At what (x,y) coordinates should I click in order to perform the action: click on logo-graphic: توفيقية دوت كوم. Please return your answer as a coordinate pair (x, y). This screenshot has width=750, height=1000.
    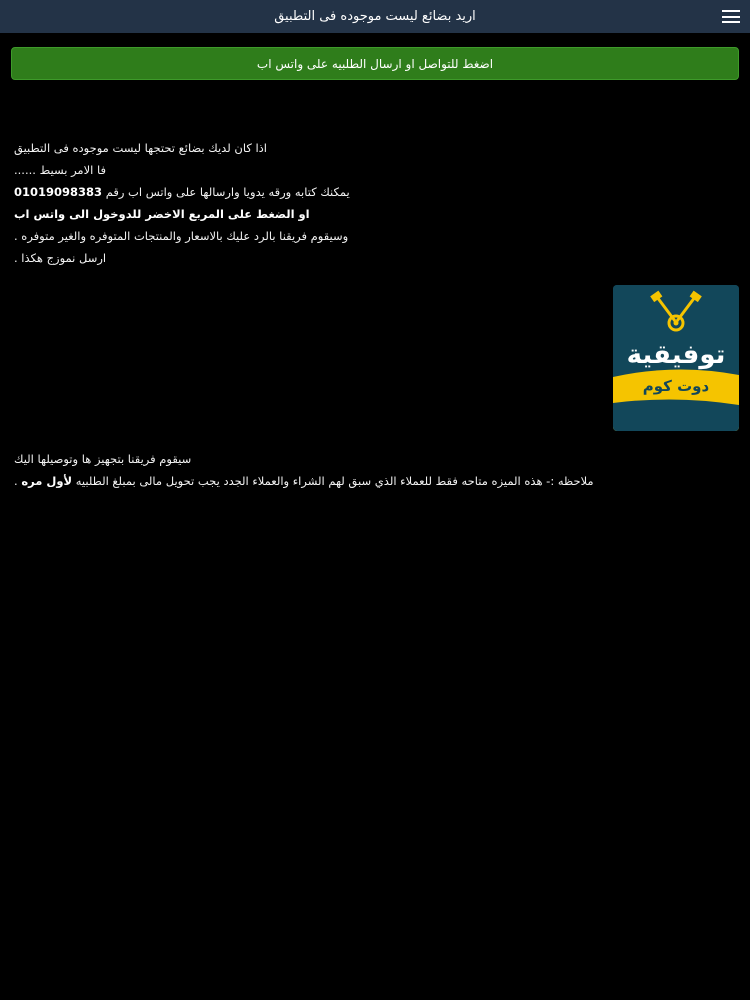
    Looking at the image, I should click on (676, 358).